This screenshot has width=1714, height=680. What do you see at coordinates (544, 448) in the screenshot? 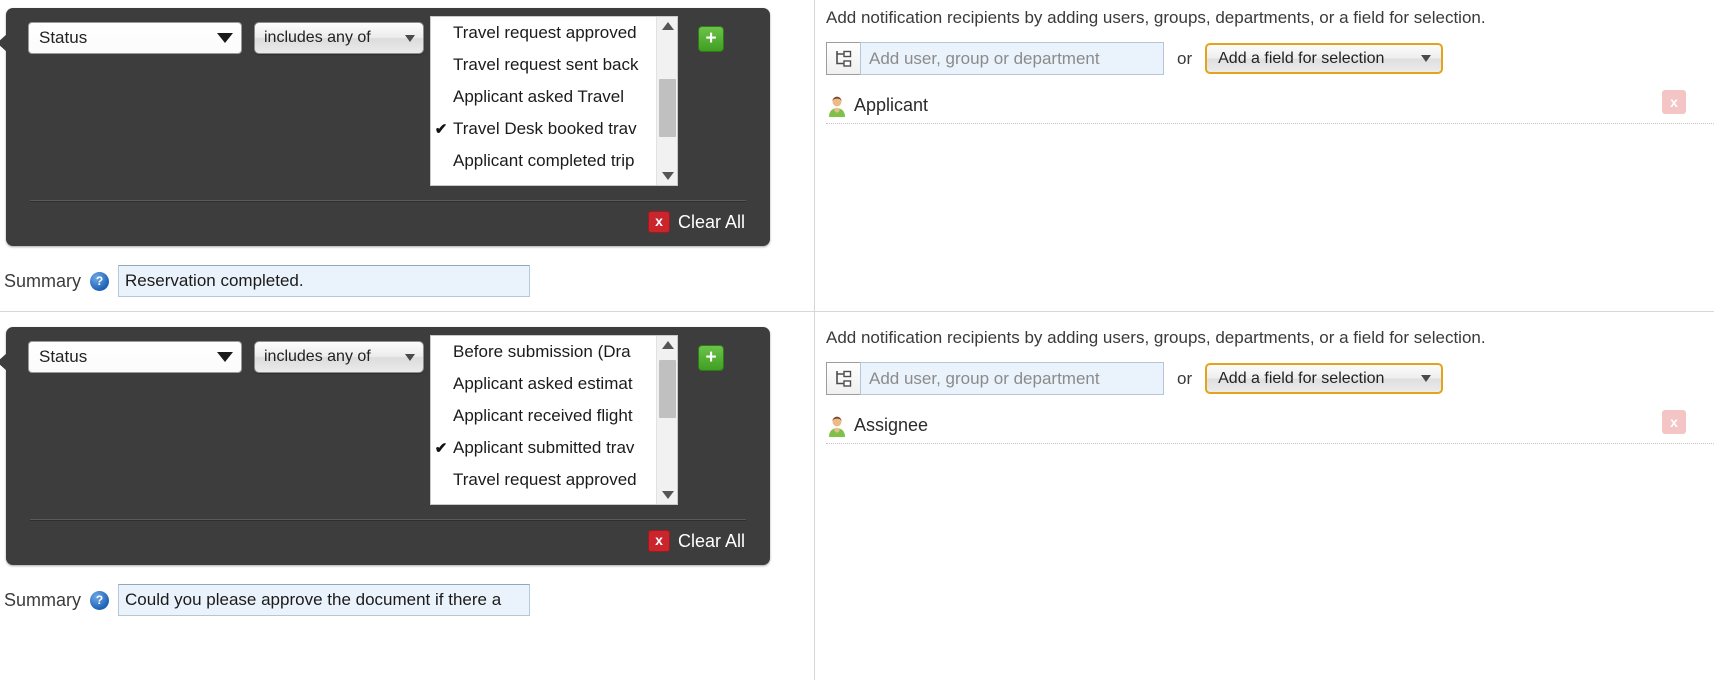
I see `list-item: ✔ Applicant submitted trav` at bounding box center [544, 448].